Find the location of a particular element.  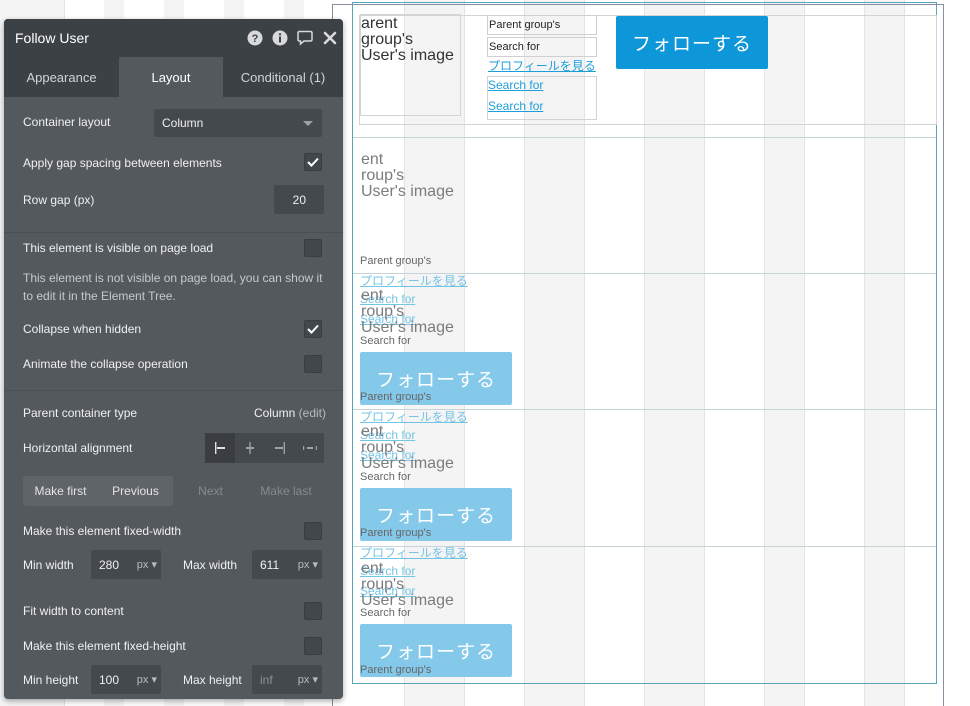

min-width-input: 280 px ▾ is located at coordinates (126, 564).